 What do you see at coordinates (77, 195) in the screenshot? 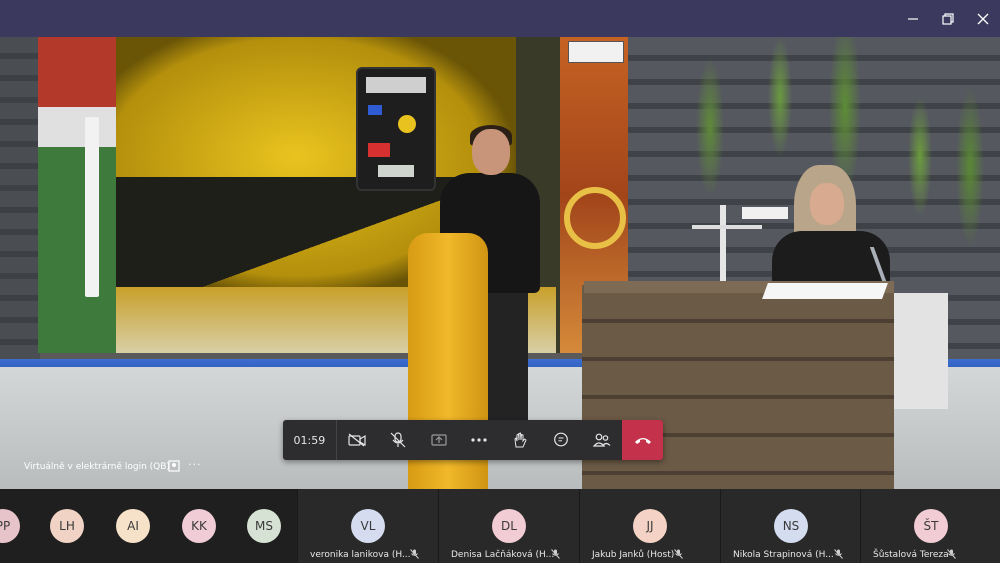
I see `screen-left-panel` at bounding box center [77, 195].